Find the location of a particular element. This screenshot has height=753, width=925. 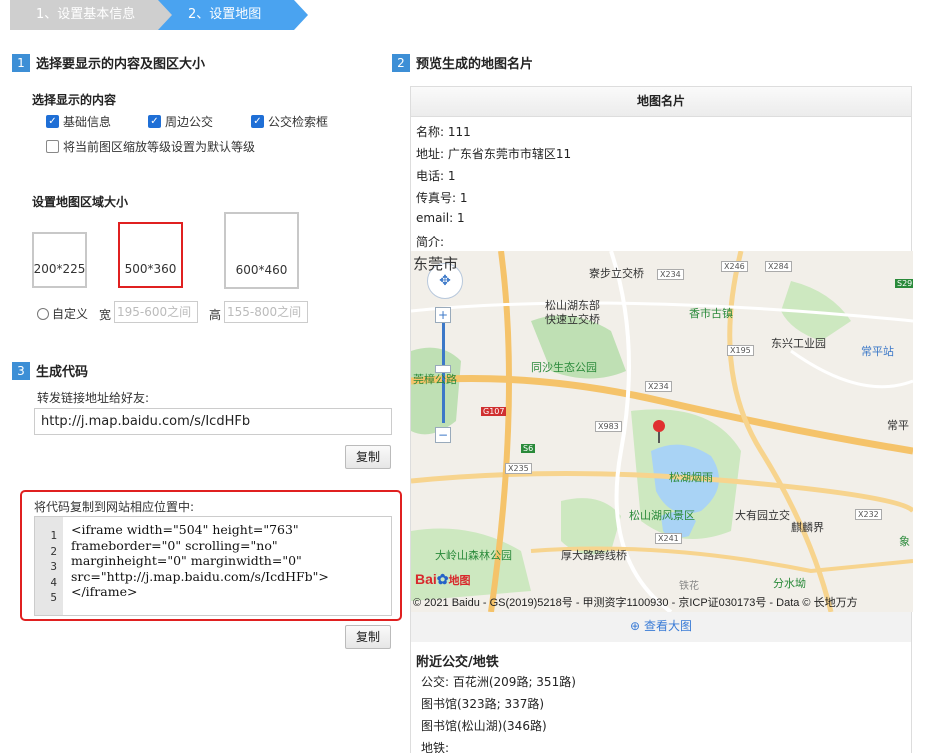

checkbox-nearby-bus: ✓ 周边公交 is located at coordinates (180, 121).